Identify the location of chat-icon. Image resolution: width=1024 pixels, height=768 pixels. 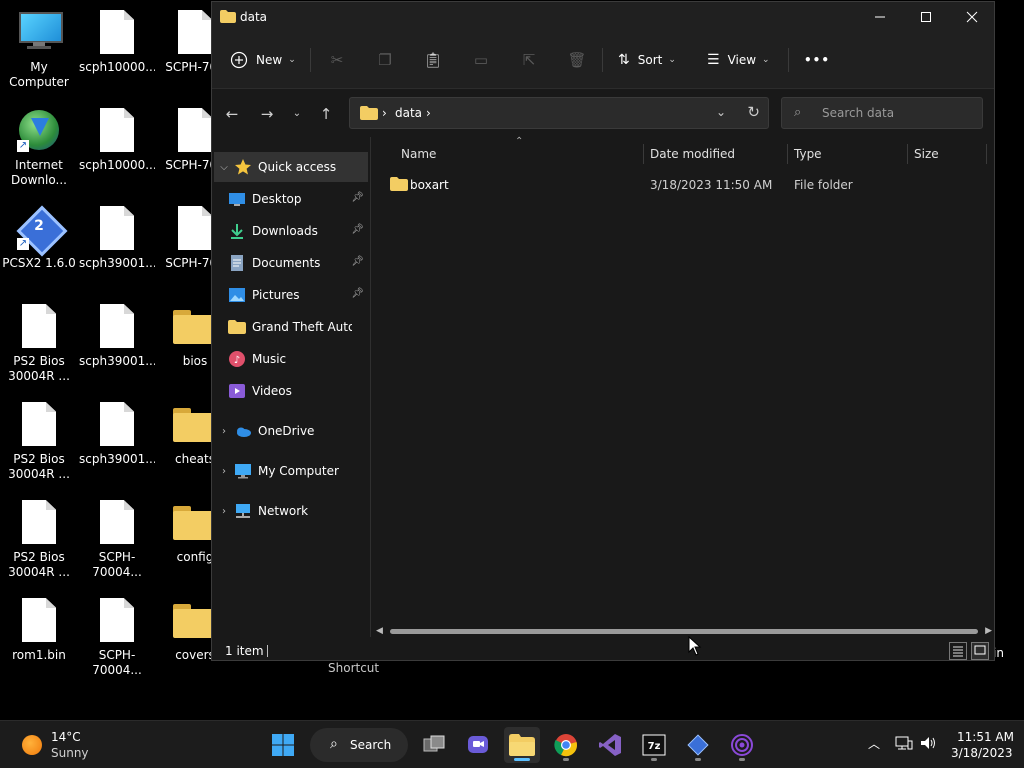
(478, 744).